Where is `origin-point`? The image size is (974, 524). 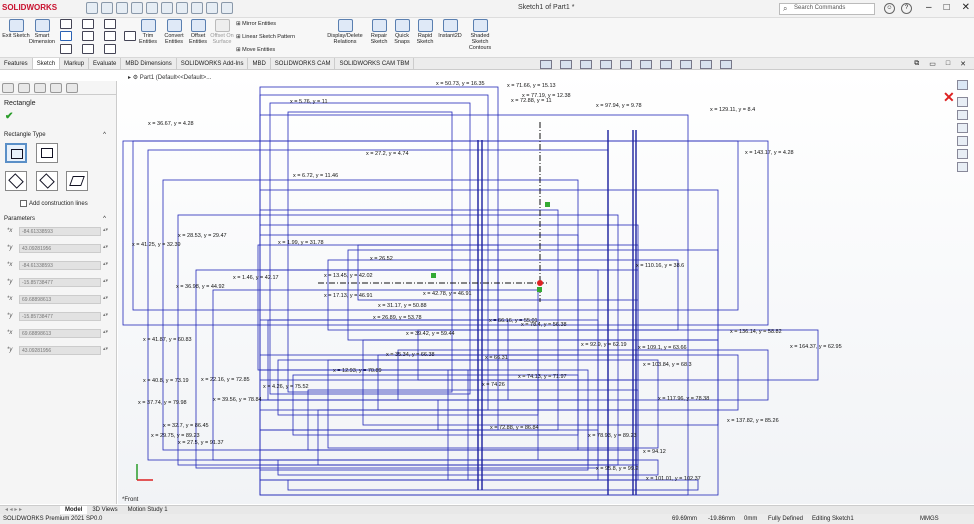
origin-point is located at coordinates (540, 283).